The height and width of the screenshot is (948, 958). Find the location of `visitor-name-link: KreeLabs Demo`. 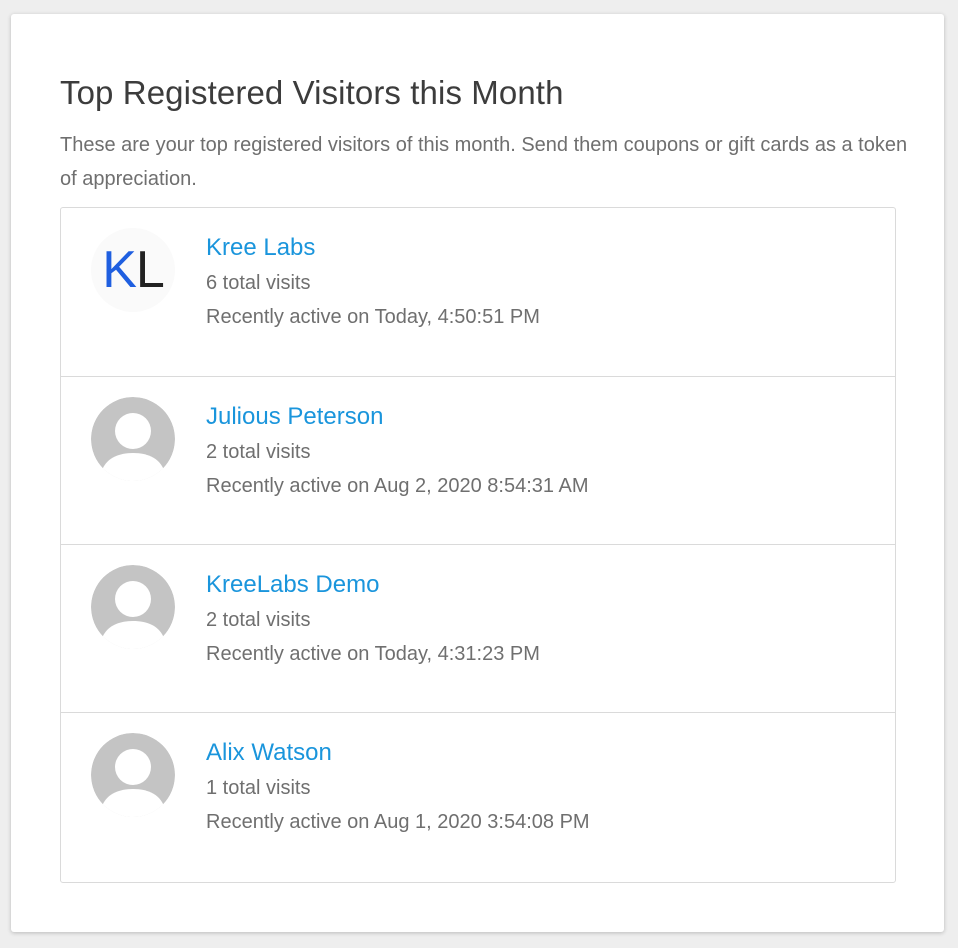

visitor-name-link: KreeLabs Demo is located at coordinates (292, 585).